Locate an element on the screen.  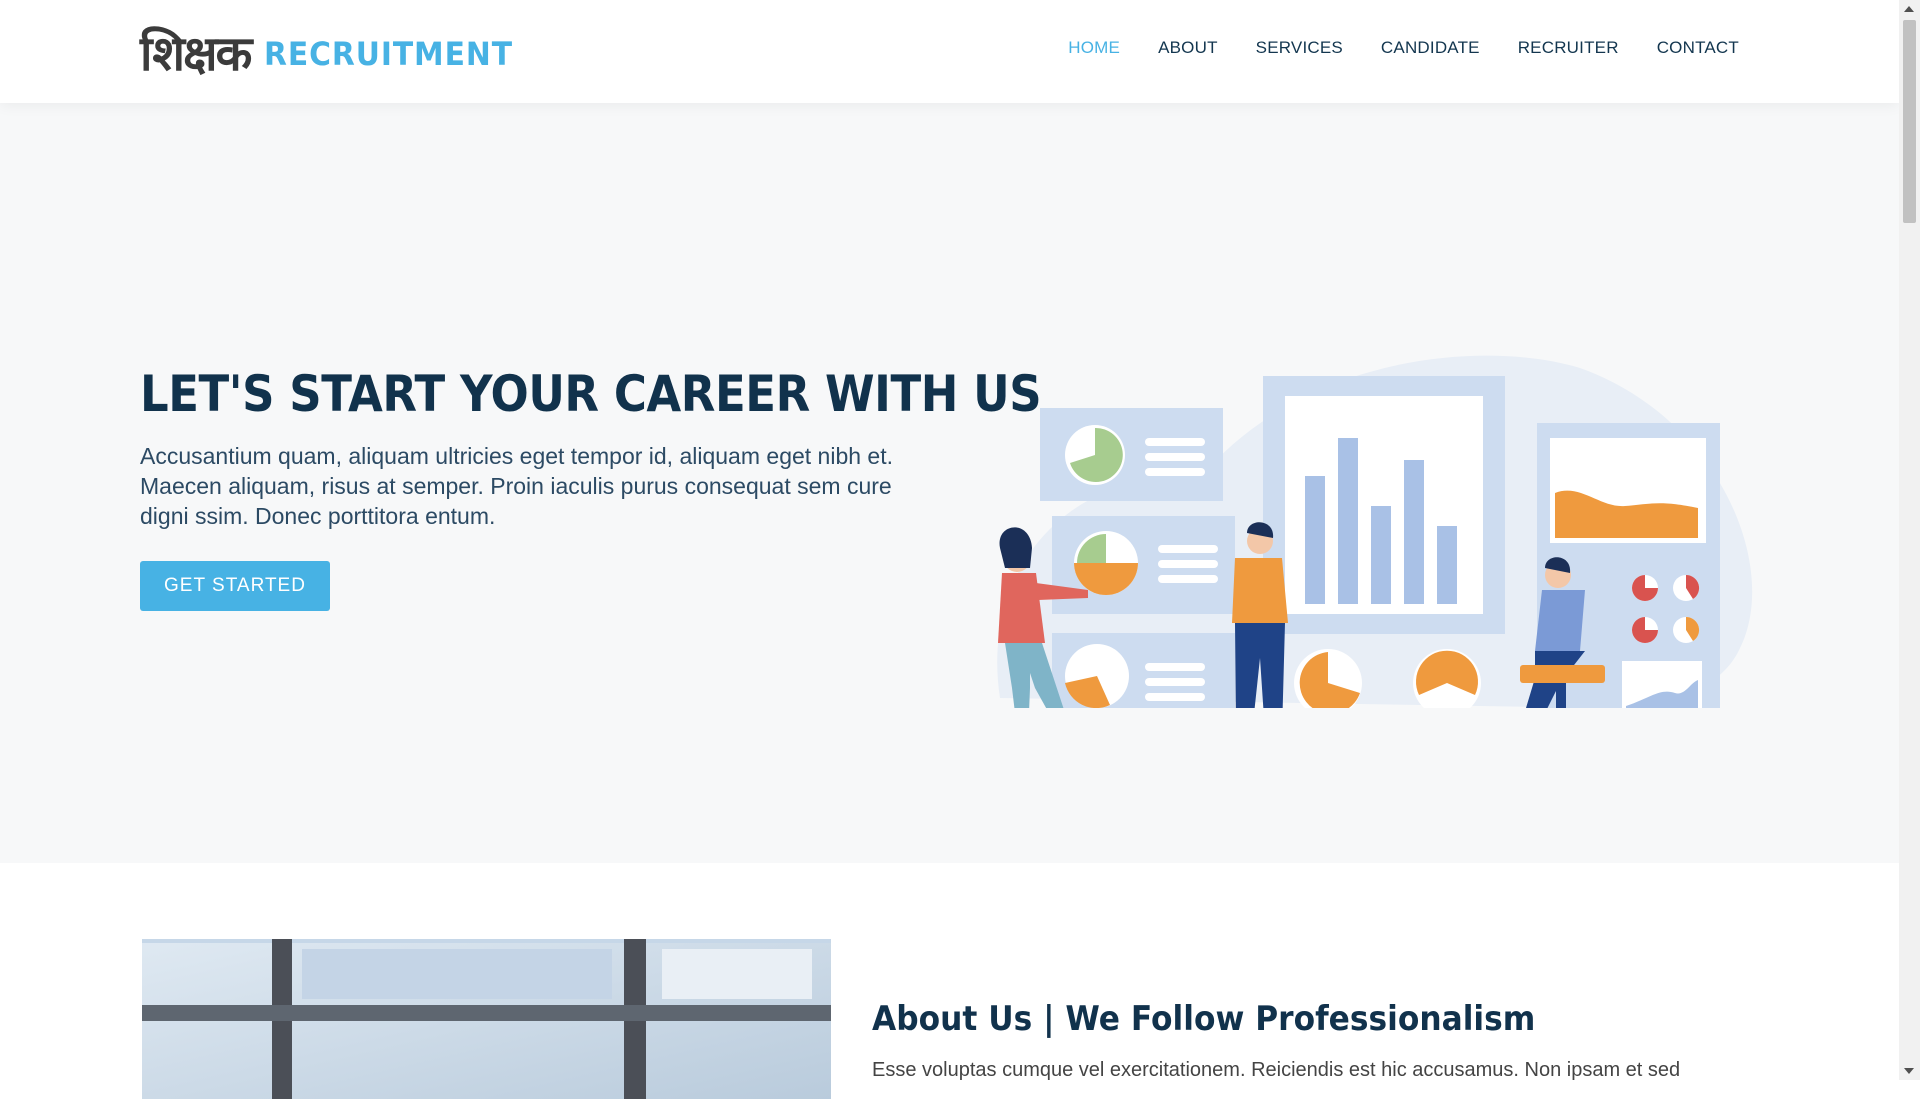
scroll-down-arrow-icon is located at coordinates (1909, 1071).